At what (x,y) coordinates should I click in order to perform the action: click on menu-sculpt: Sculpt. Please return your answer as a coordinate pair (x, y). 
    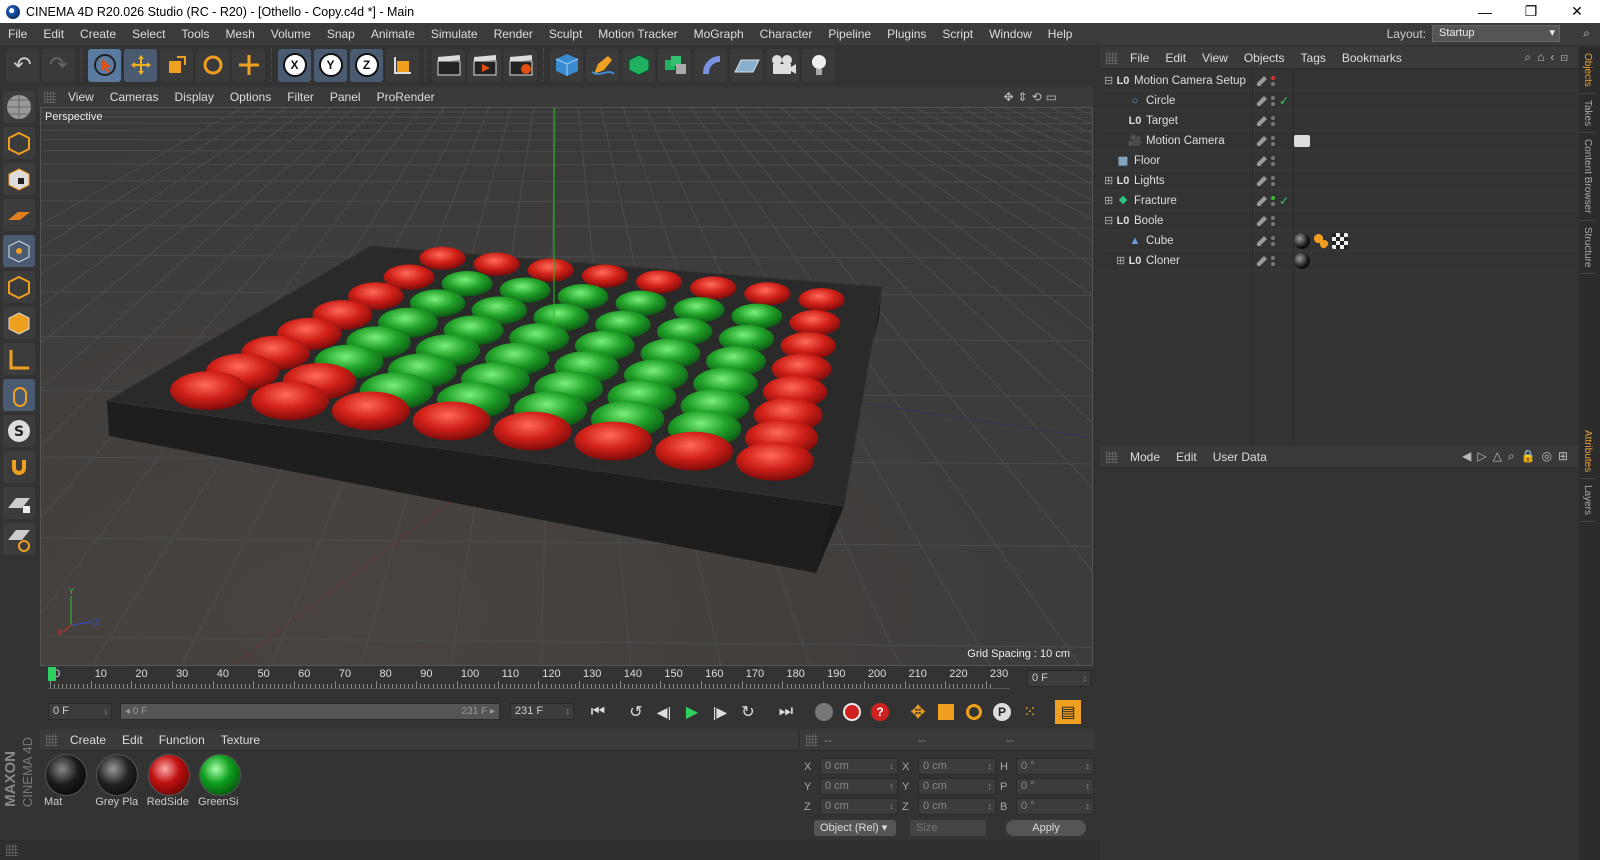
    Looking at the image, I should click on (565, 34).